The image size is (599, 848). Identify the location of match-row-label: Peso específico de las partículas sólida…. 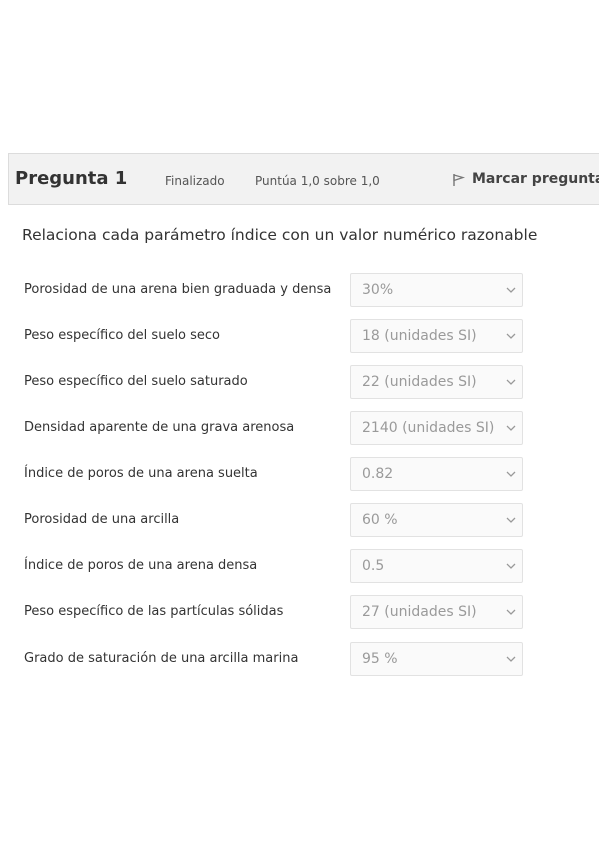
(154, 611).